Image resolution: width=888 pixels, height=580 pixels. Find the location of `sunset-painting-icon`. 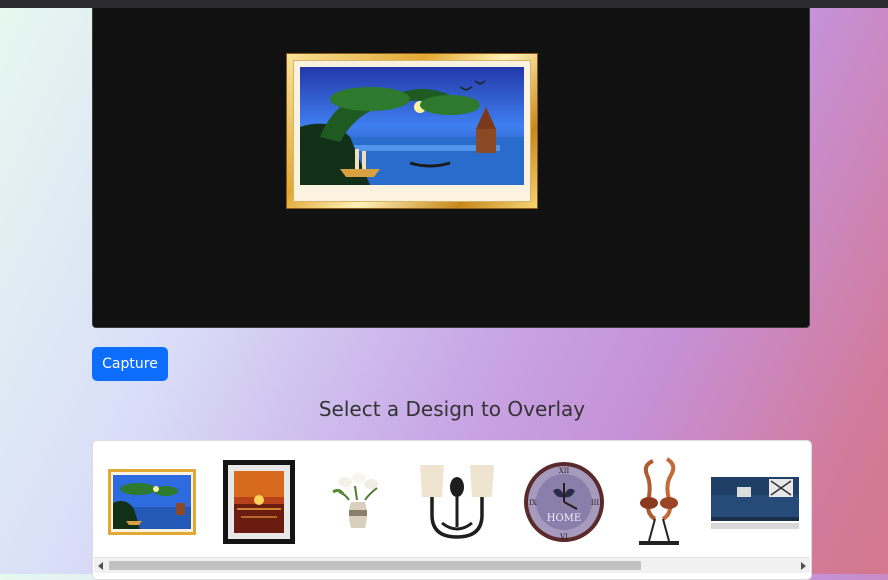

sunset-painting-icon is located at coordinates (259, 502).